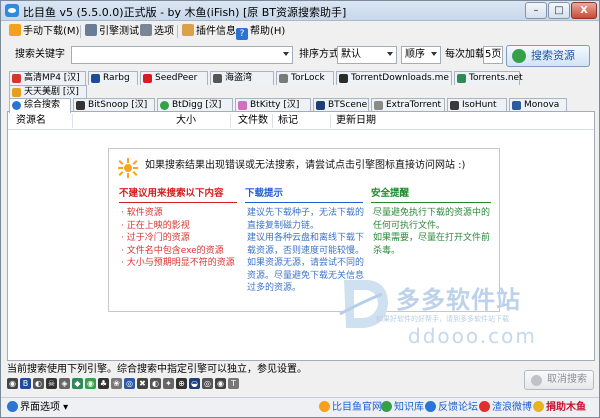  I want to click on close-button: X, so click(584, 10).